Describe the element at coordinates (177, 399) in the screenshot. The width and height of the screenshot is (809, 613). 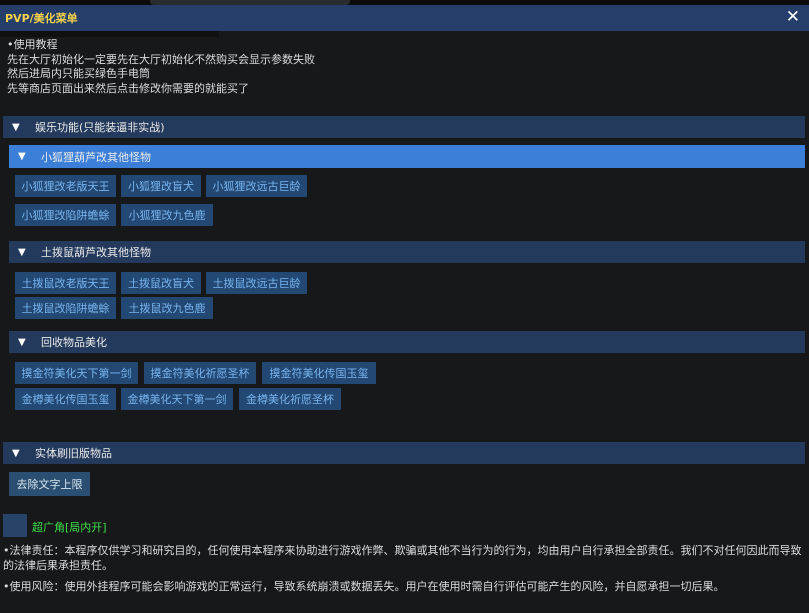
I see `jinzun-to-sword-button: 金樽美化天下第一剑` at that location.